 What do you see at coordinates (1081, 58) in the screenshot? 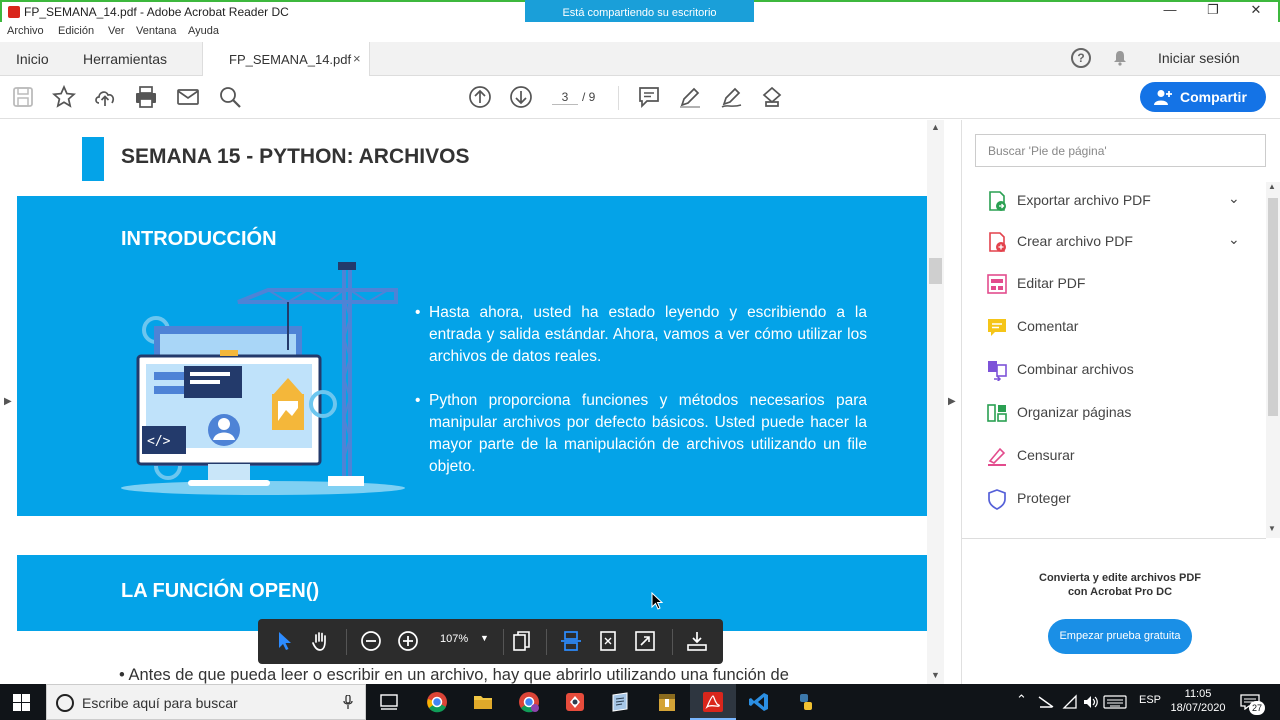
I see `help-icon: ?` at bounding box center [1081, 58].